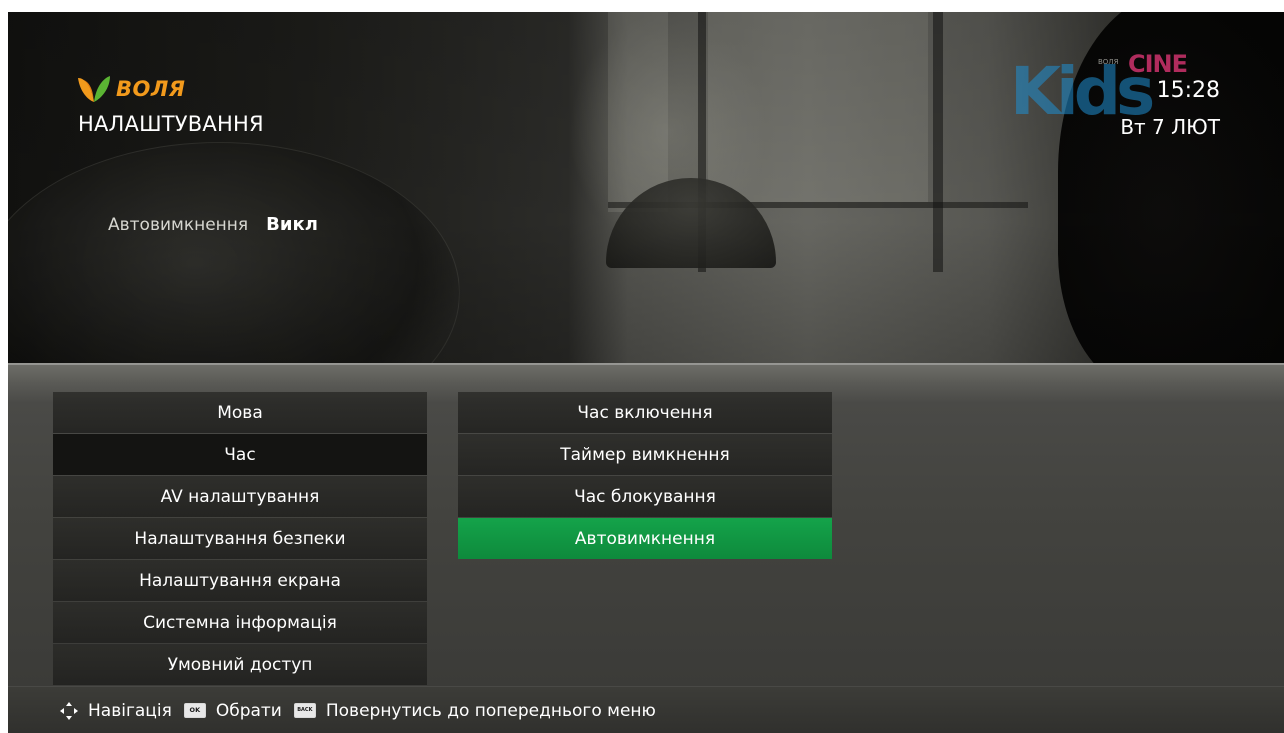  Describe the element at coordinates (240, 496) in the screenshot. I see `main-menu-item-av-settings: AV налаштування` at that location.